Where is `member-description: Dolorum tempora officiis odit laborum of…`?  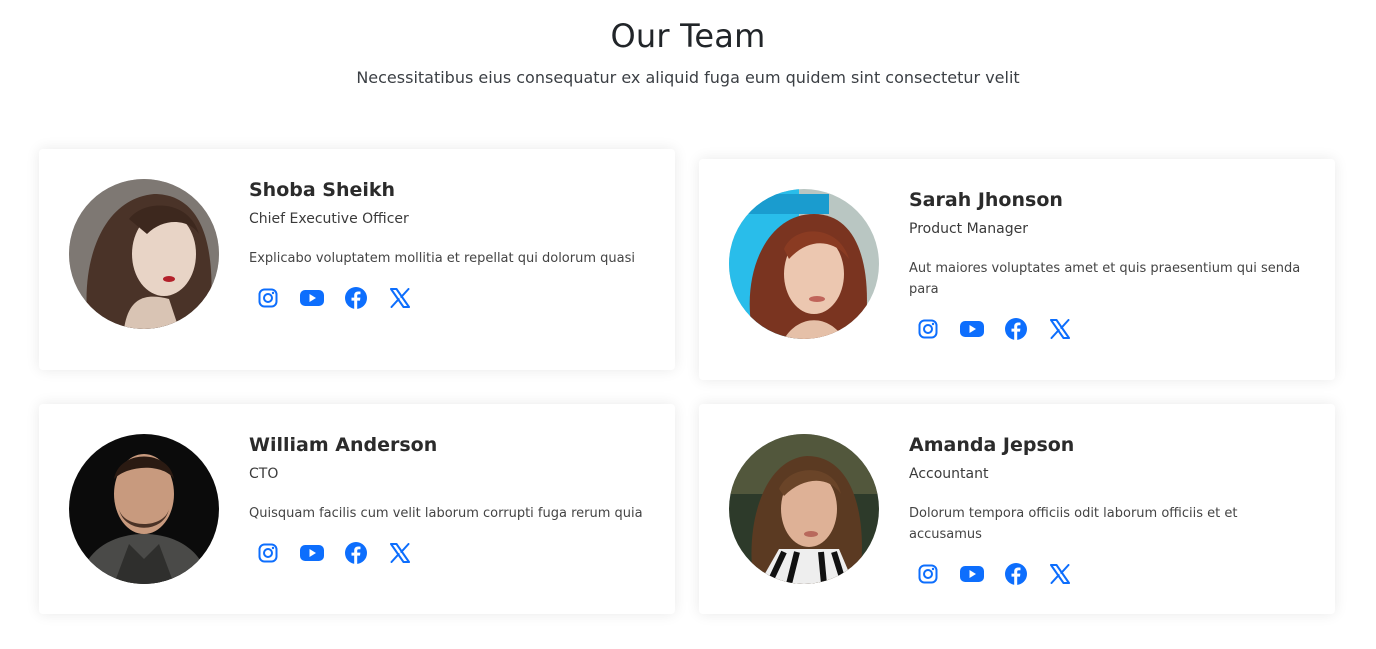
member-description: Dolorum tempora officiis odit laborum of… is located at coordinates (1073, 524).